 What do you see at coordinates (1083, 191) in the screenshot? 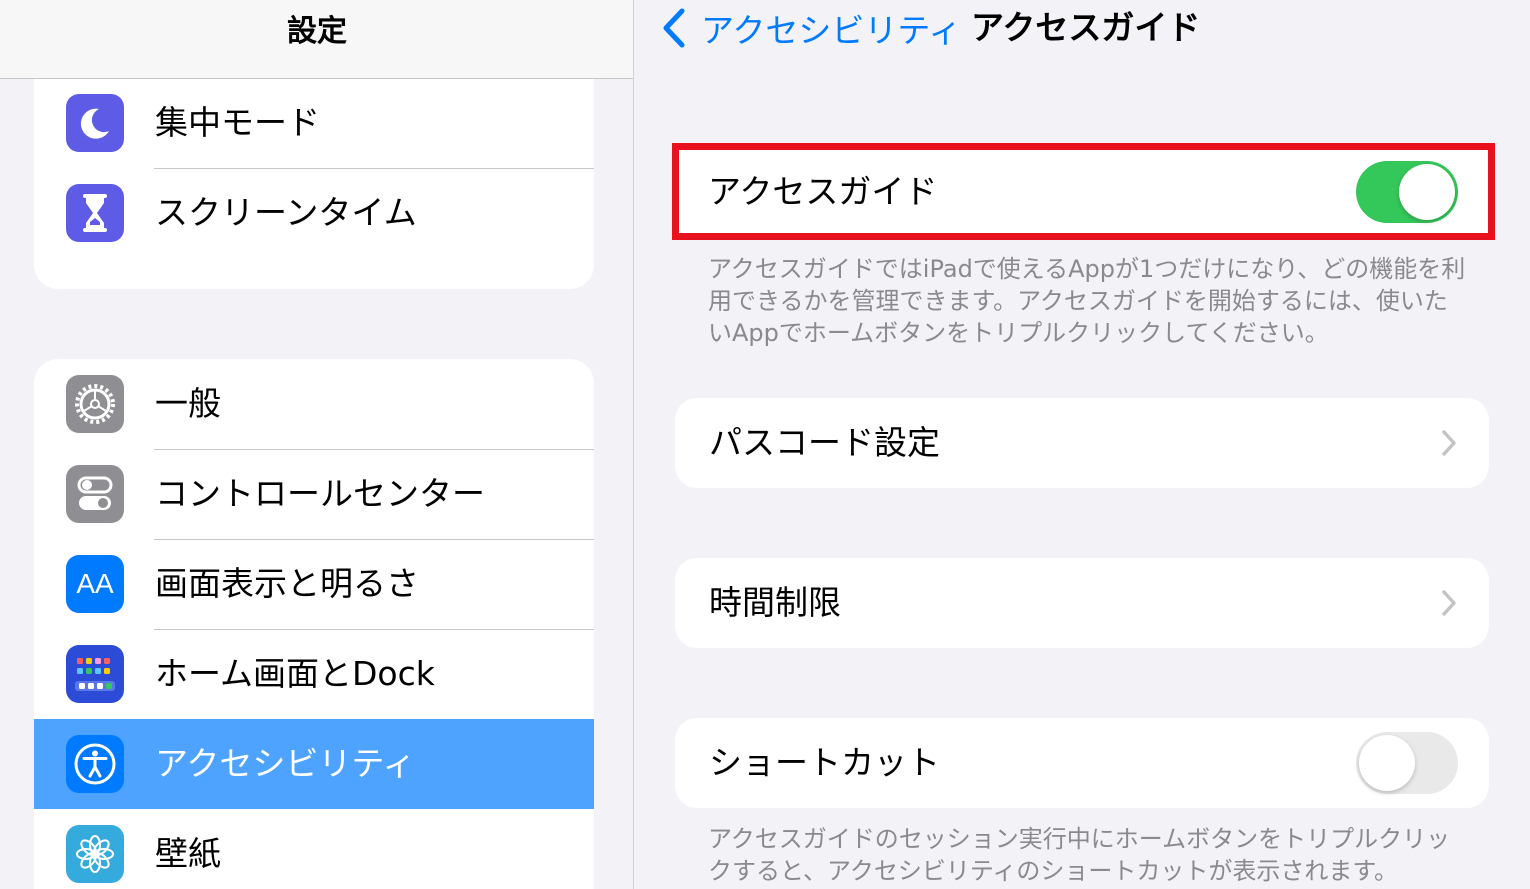
I see `guided-access-row: アクセスガイド` at bounding box center [1083, 191].